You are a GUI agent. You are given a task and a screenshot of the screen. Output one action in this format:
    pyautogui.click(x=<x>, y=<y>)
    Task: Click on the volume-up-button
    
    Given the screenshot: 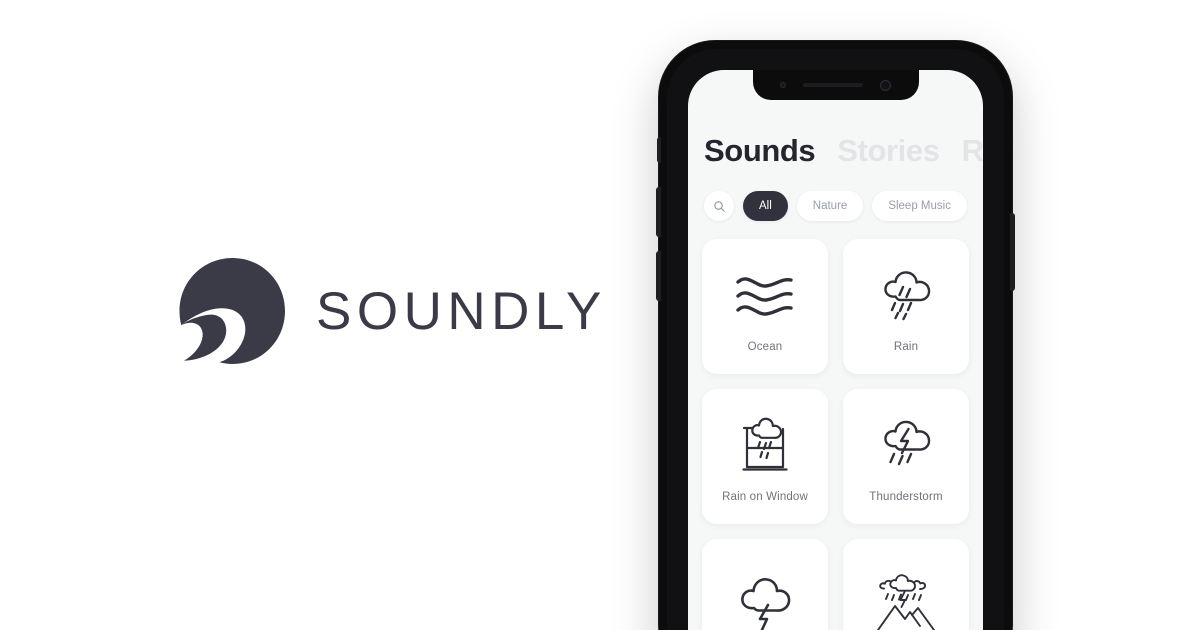 What is the action you would take?
    pyautogui.click(x=658, y=212)
    